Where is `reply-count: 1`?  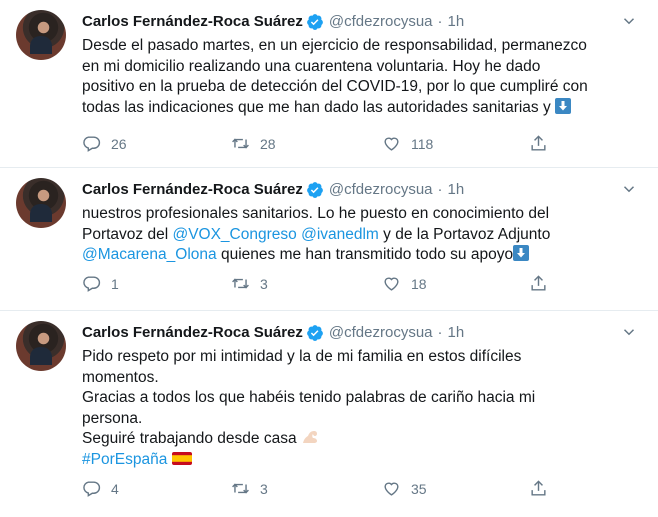
reply-count: 1 is located at coordinates (115, 283).